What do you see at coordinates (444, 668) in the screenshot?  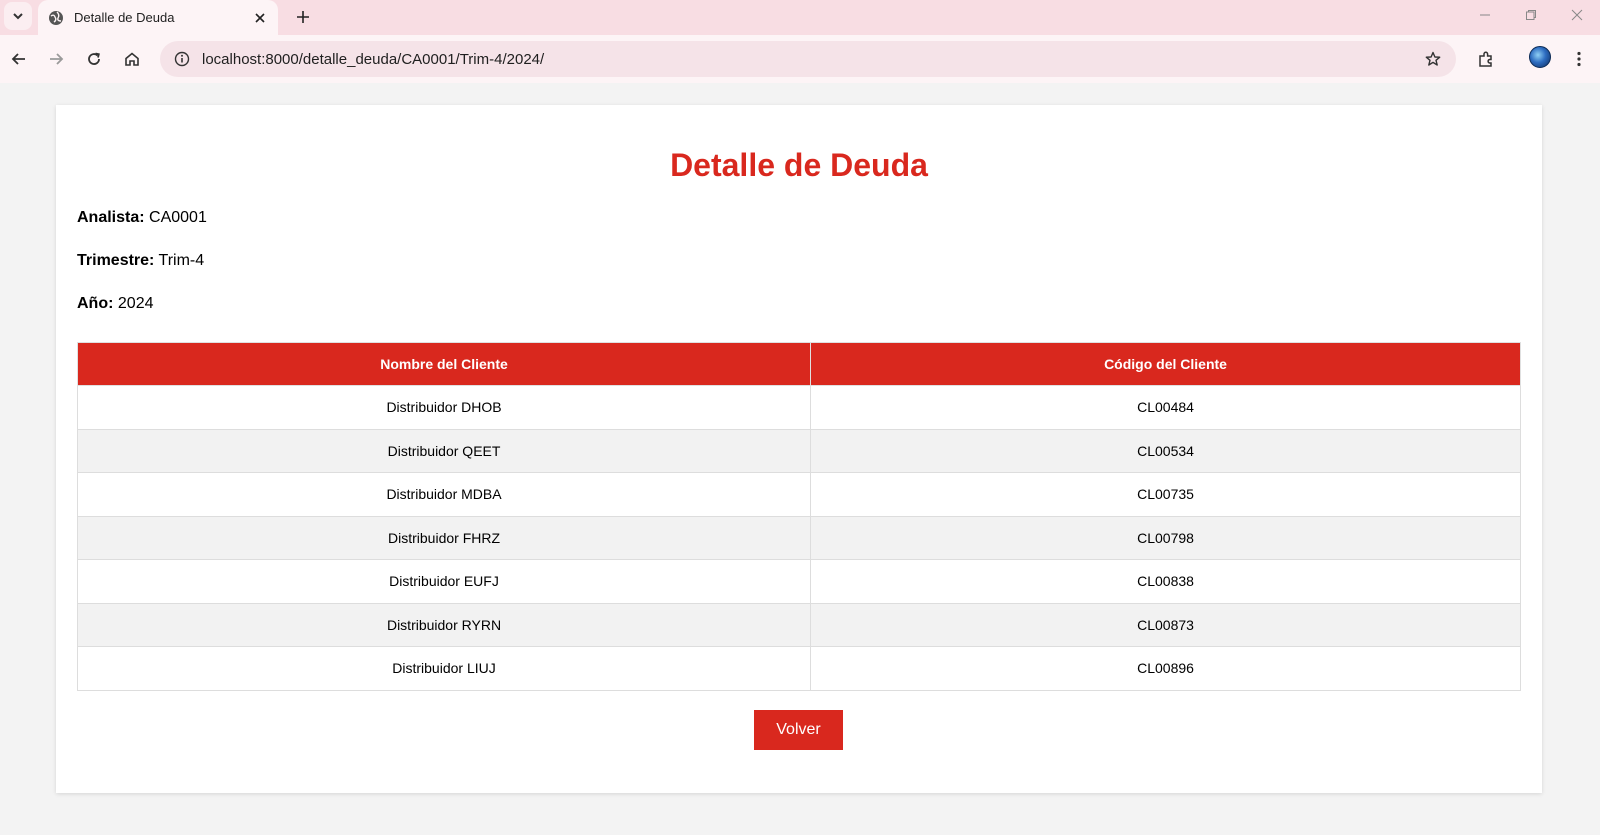 I see `client-name-cell: Distribuidor LIUJ` at bounding box center [444, 668].